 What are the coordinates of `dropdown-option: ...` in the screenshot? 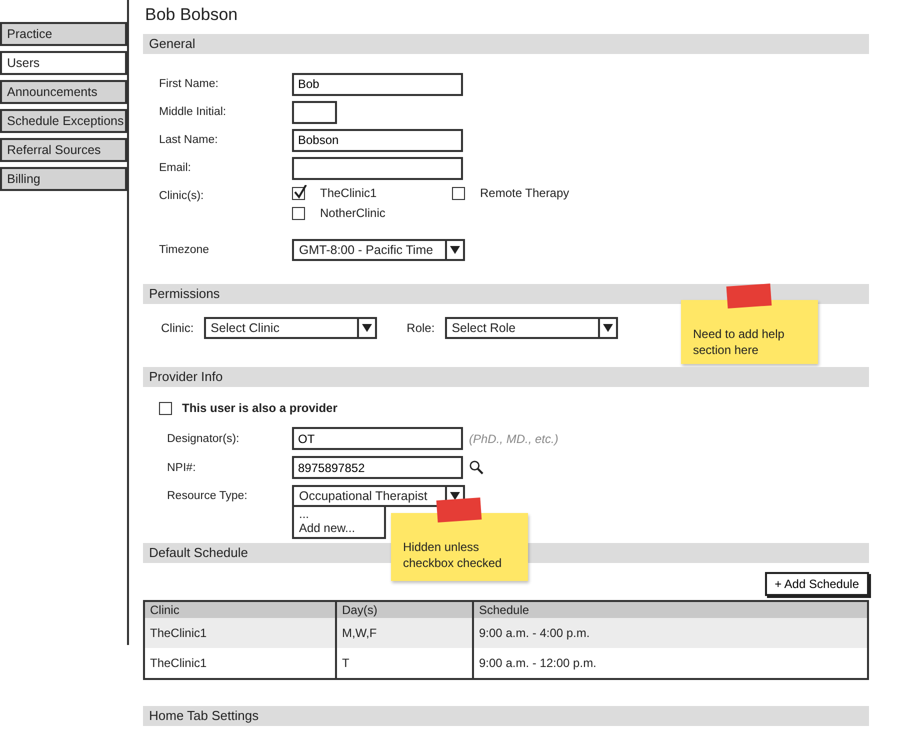 It's located at (339, 514).